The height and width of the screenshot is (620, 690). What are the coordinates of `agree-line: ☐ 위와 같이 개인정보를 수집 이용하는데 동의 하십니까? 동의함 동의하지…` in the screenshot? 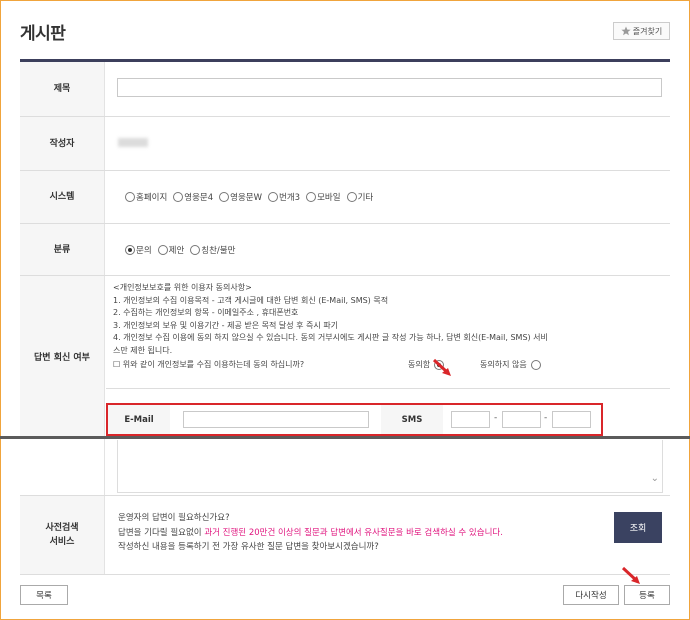 It's located at (389, 364).